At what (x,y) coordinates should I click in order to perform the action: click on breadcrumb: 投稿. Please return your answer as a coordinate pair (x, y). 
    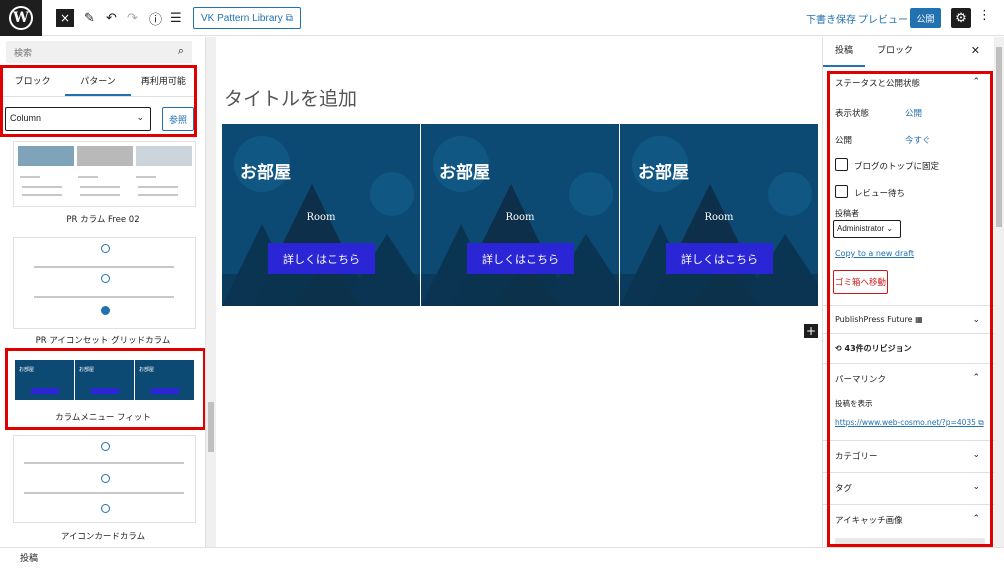
    Looking at the image, I should click on (29, 557).